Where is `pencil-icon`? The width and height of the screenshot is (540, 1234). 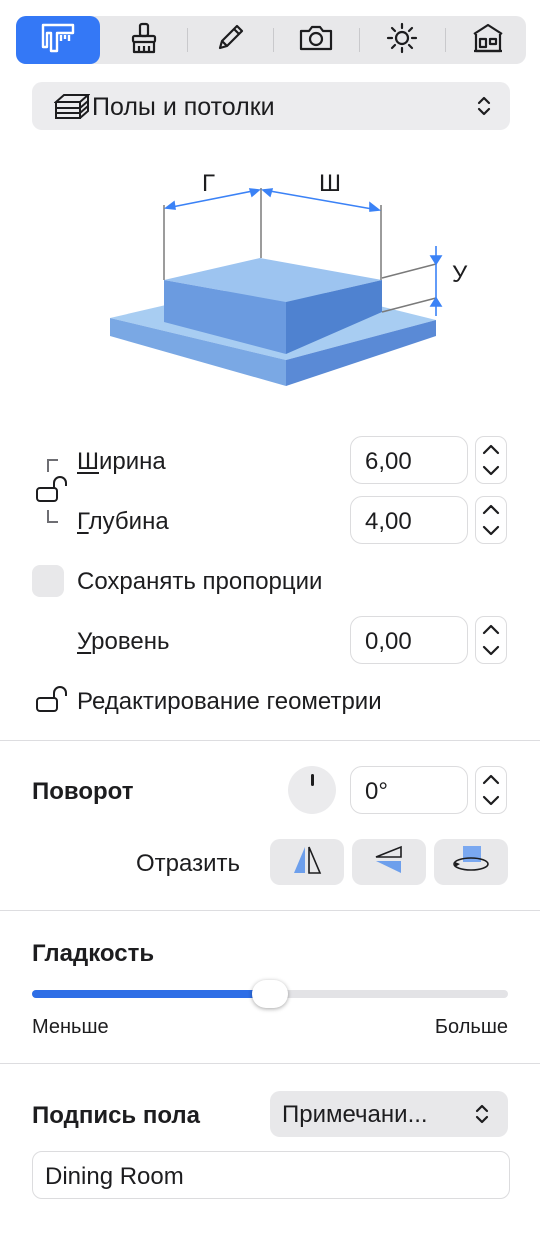
pencil-icon is located at coordinates (230, 40).